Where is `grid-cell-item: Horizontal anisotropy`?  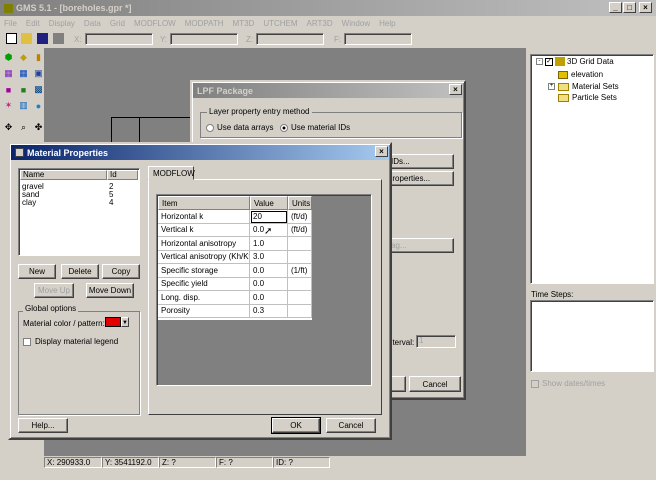
grid-cell-item: Horizontal anisotropy is located at coordinates (204, 244).